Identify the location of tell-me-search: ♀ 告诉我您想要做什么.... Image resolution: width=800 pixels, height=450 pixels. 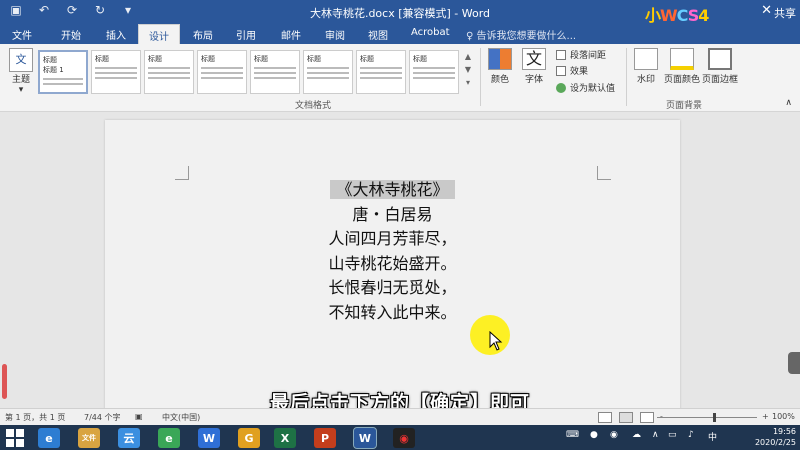
(521, 34).